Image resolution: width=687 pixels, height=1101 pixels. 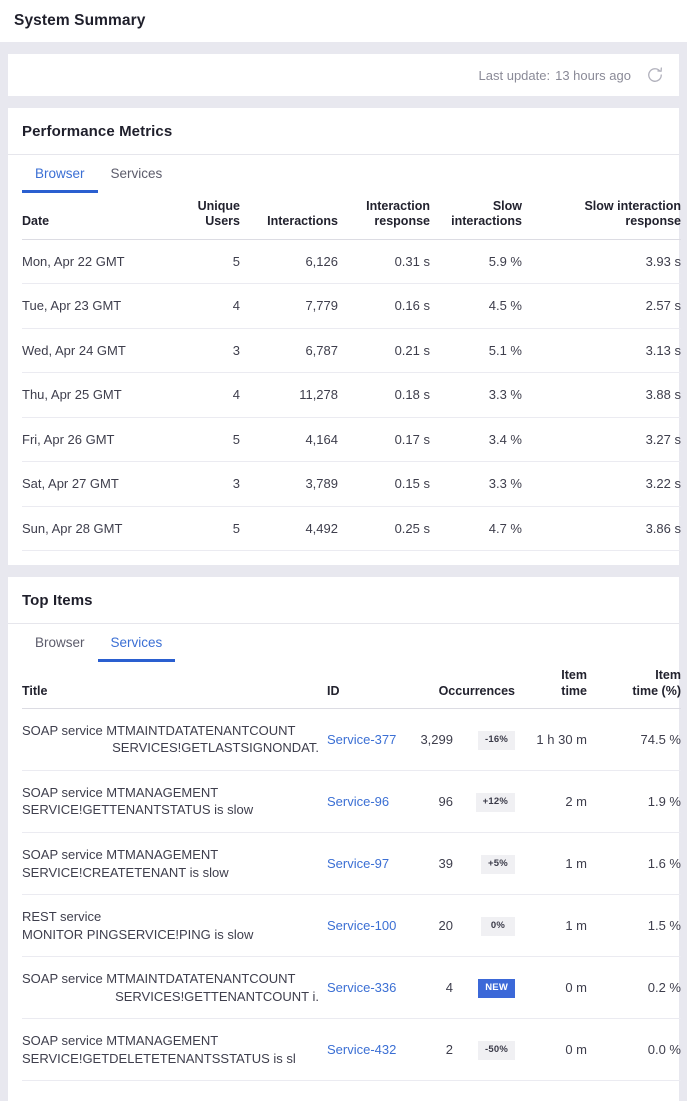 What do you see at coordinates (206, 306) in the screenshot?
I see `cell-unique-users: 4` at bounding box center [206, 306].